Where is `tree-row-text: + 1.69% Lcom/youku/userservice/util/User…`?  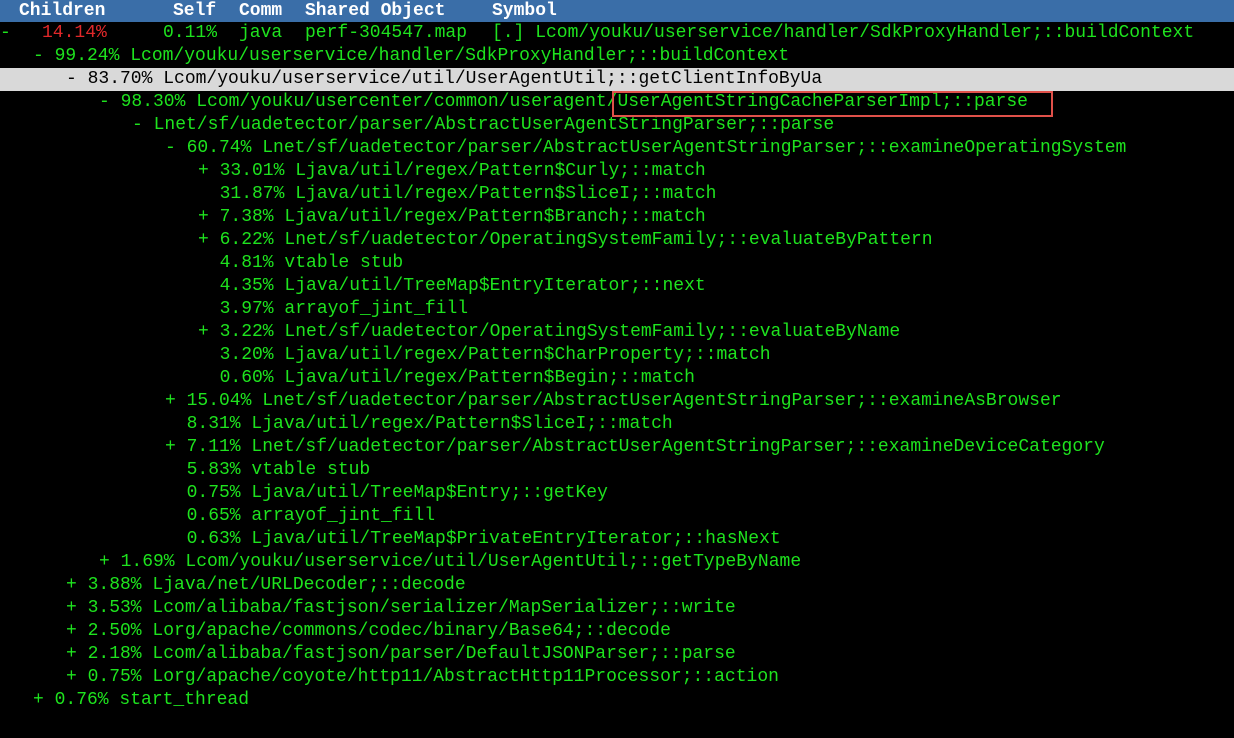
tree-row-text: + 1.69% Lcom/youku/userservice/util/User… is located at coordinates (450, 562).